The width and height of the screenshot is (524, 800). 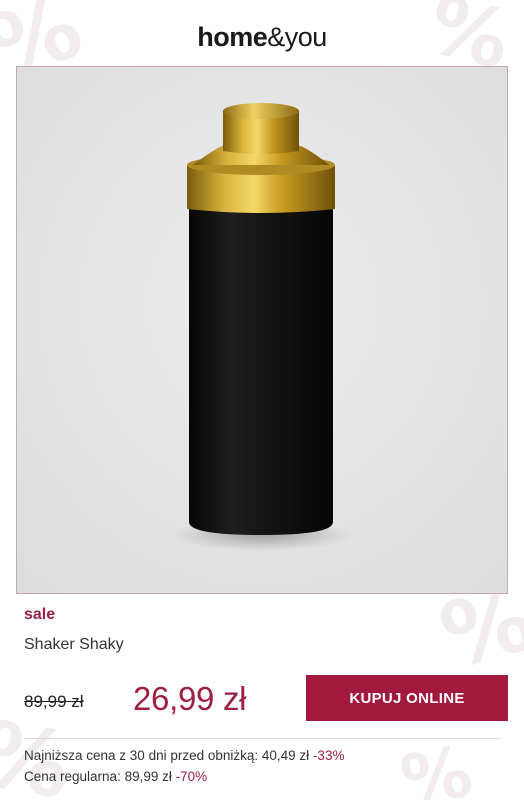 I want to click on logo-home-text: home, so click(x=232, y=36).